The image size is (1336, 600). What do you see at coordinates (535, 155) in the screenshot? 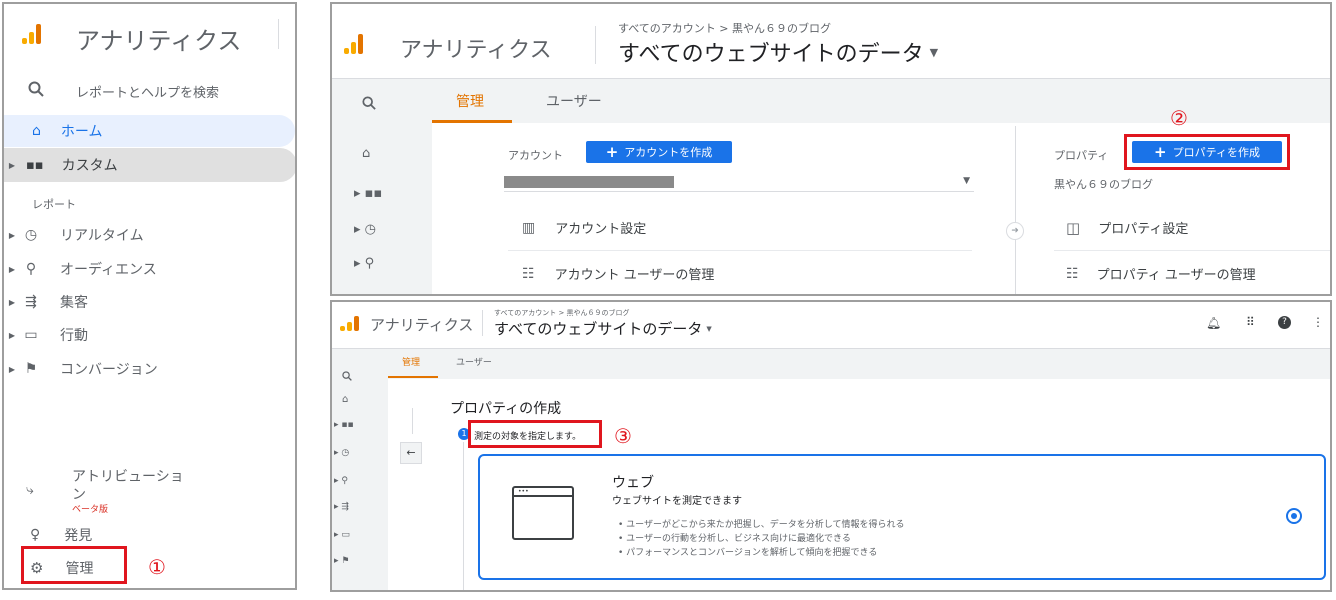
I see `account-column-label: アカウント` at bounding box center [535, 155].